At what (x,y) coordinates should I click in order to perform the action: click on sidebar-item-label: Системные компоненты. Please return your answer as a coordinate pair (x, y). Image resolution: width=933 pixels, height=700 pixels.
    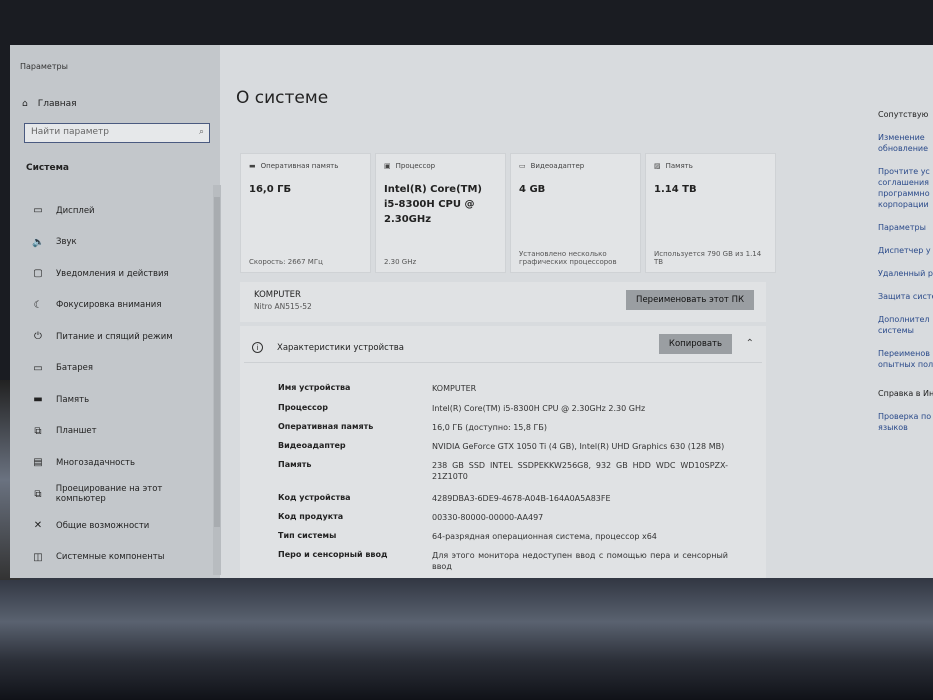
    Looking at the image, I should click on (110, 557).